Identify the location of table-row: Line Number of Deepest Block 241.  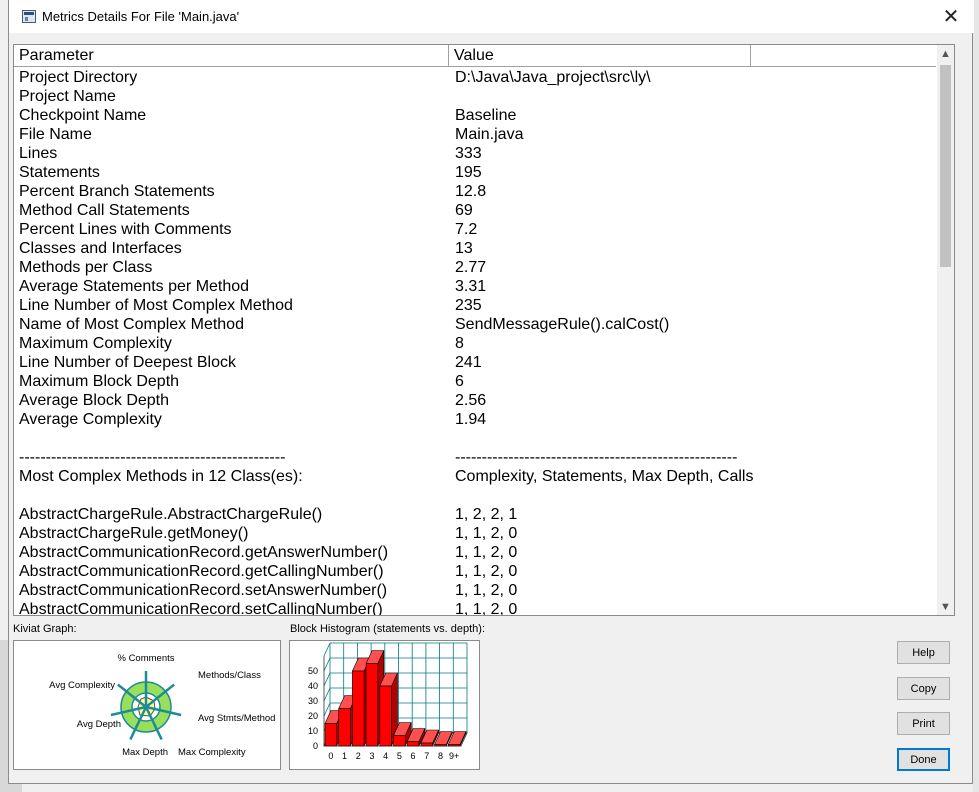
(475, 362).